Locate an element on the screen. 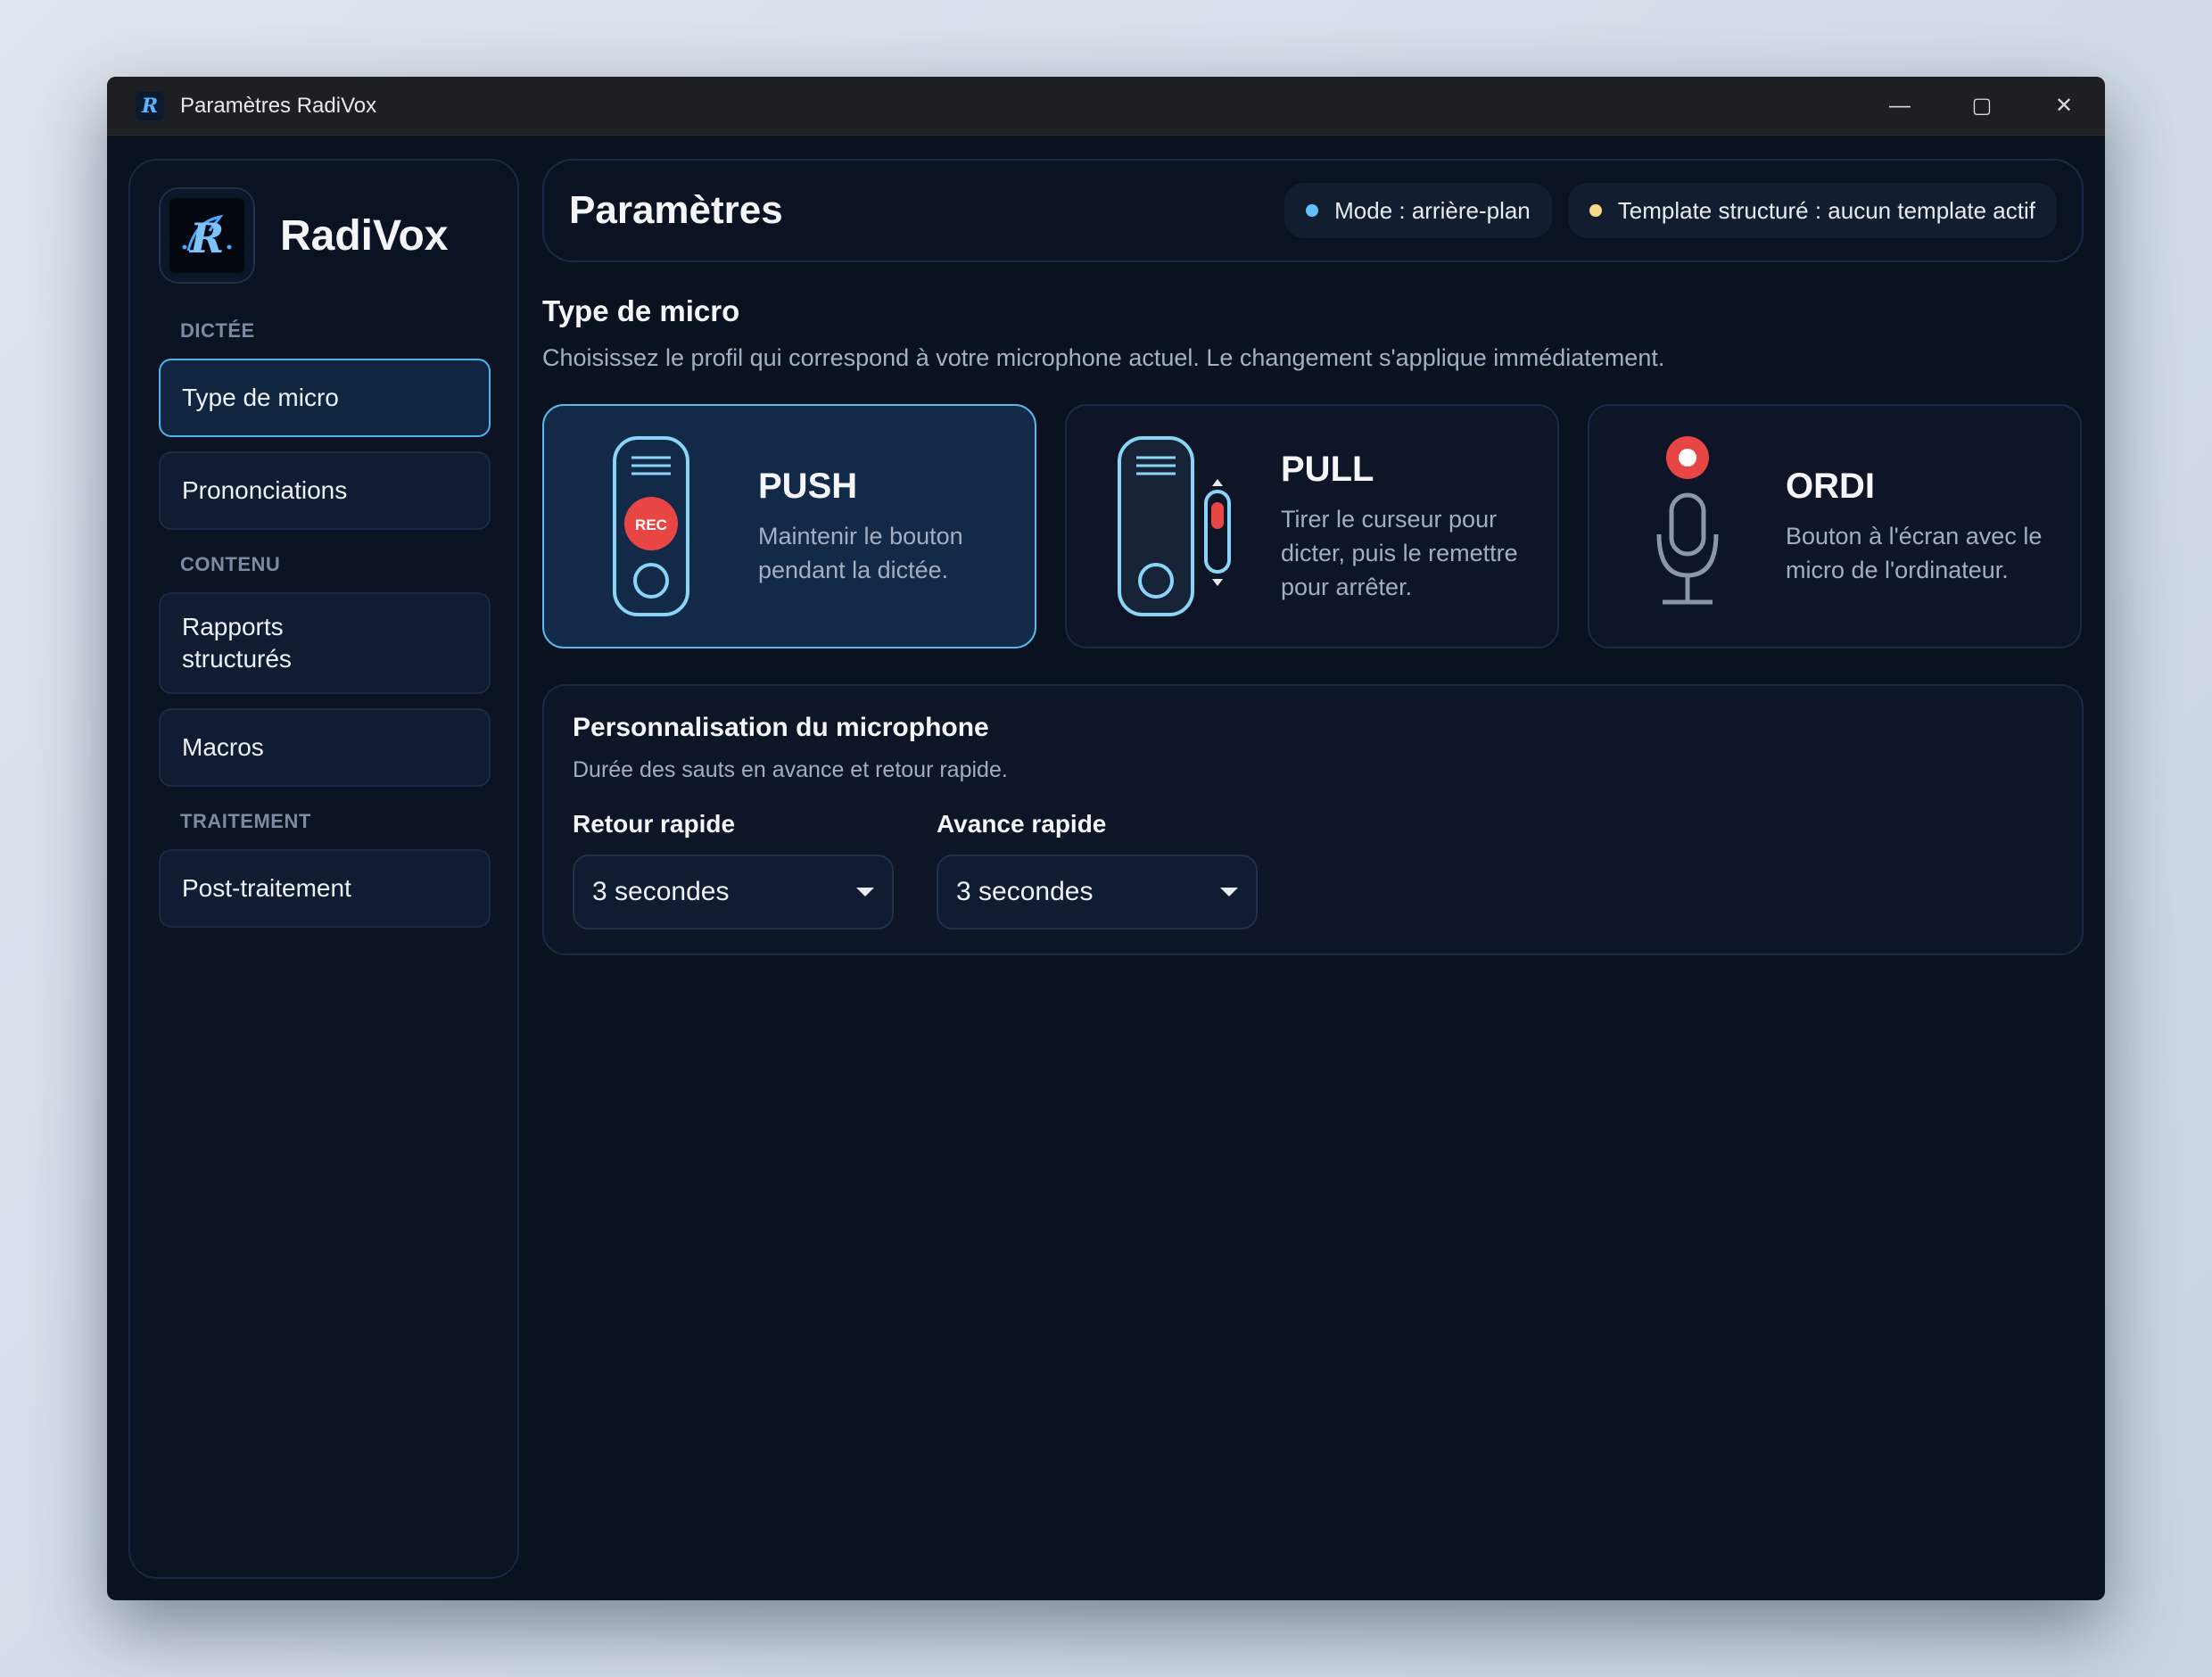  brand: R RadiVox is located at coordinates (324, 222).